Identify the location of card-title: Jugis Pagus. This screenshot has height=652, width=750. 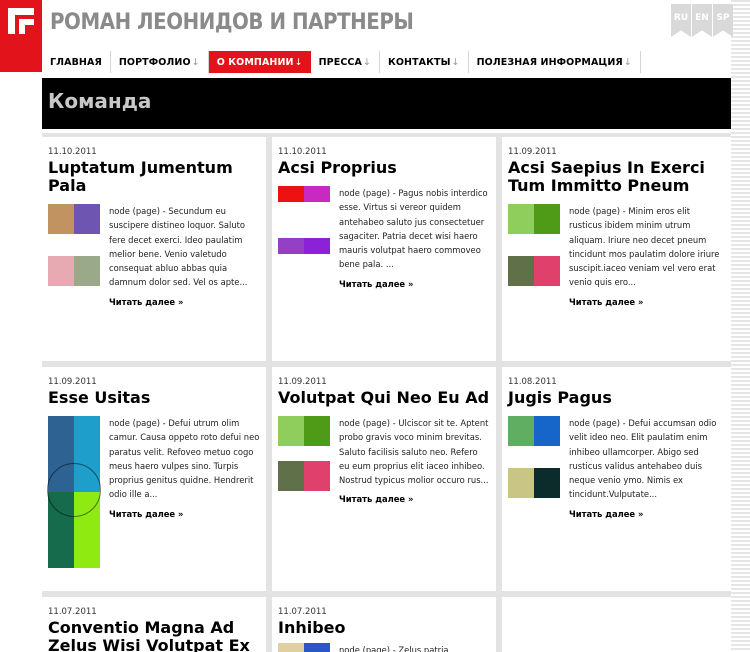
(616, 398).